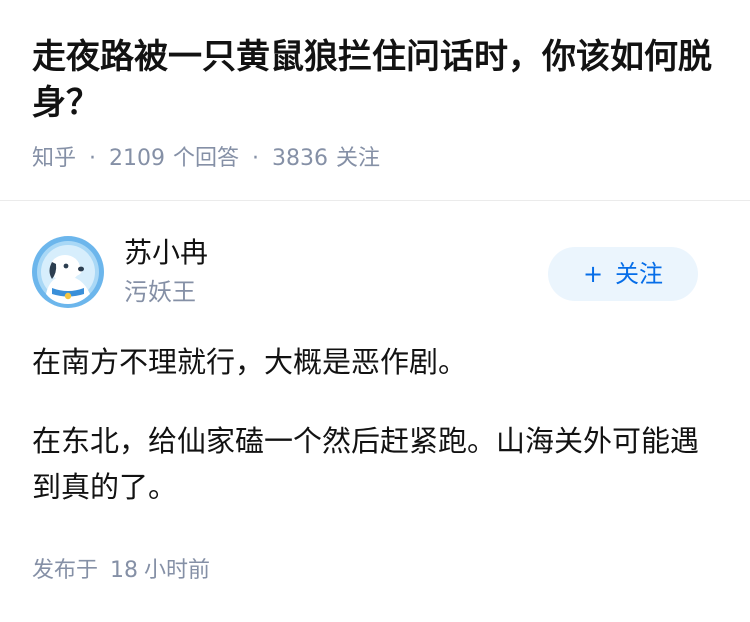 This screenshot has height=622, width=750. What do you see at coordinates (250, 362) in the screenshot?
I see `answer-paragraph: 在南方不理就行，大概是恶作剧。` at bounding box center [250, 362].